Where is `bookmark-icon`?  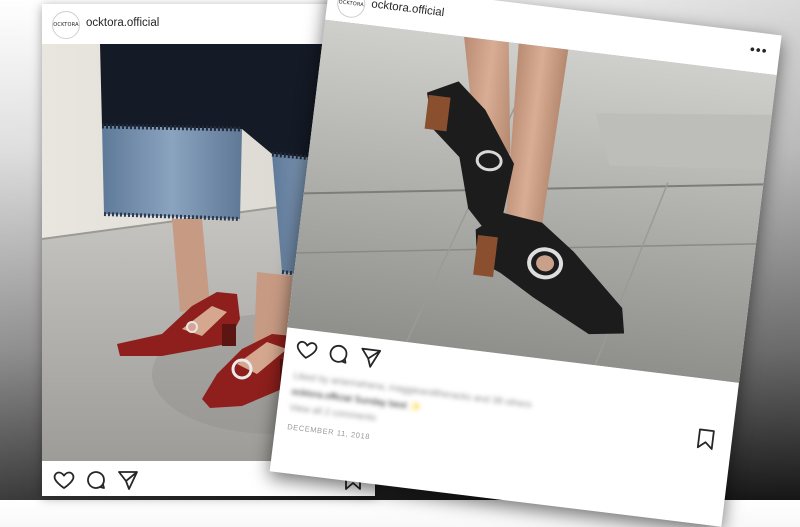
bookmark-icon is located at coordinates (705, 439).